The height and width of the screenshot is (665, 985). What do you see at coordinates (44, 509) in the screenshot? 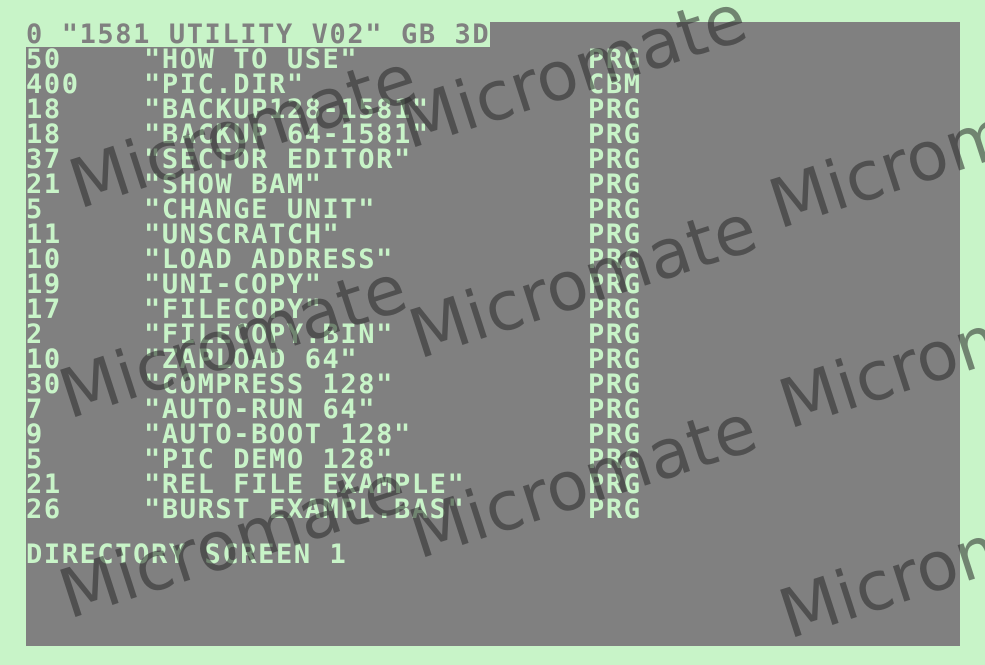
I see `entry-blocks: 26` at bounding box center [44, 509].